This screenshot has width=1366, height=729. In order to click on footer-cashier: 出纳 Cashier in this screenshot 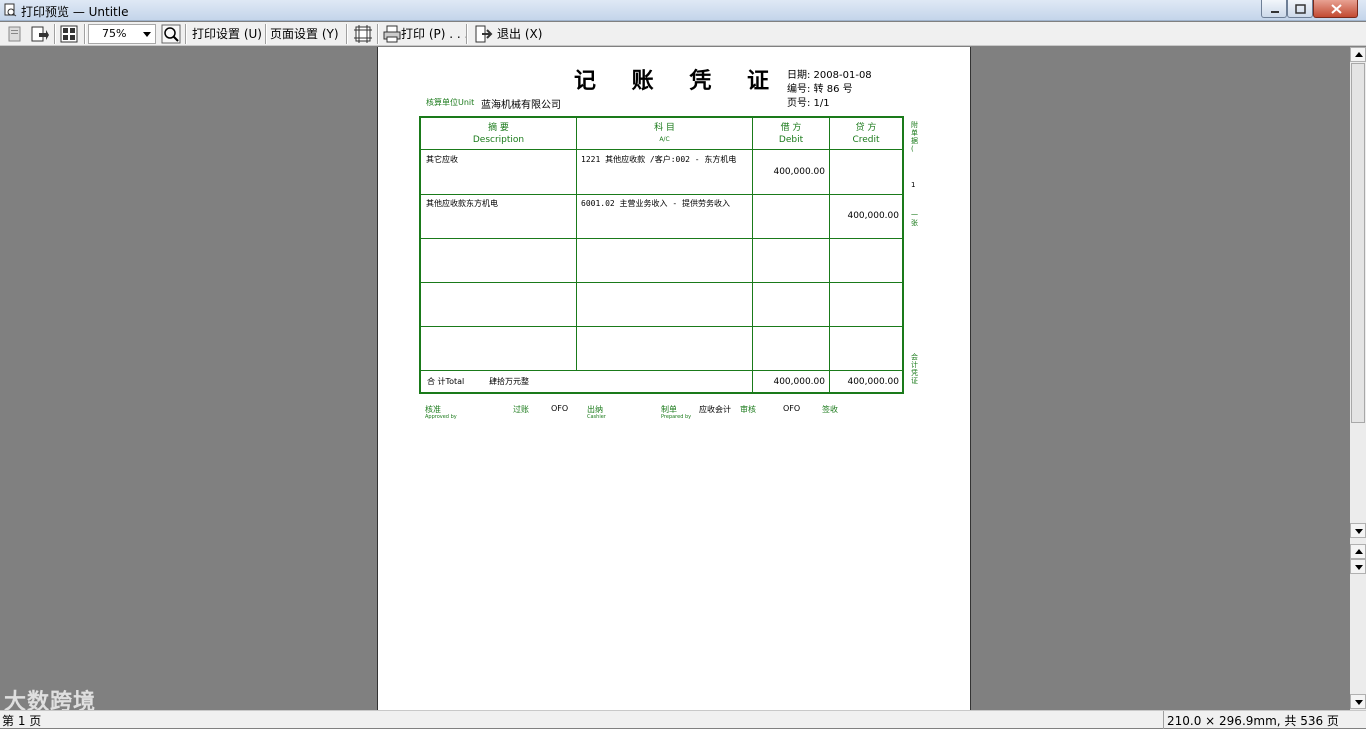, I will do `click(596, 412)`.